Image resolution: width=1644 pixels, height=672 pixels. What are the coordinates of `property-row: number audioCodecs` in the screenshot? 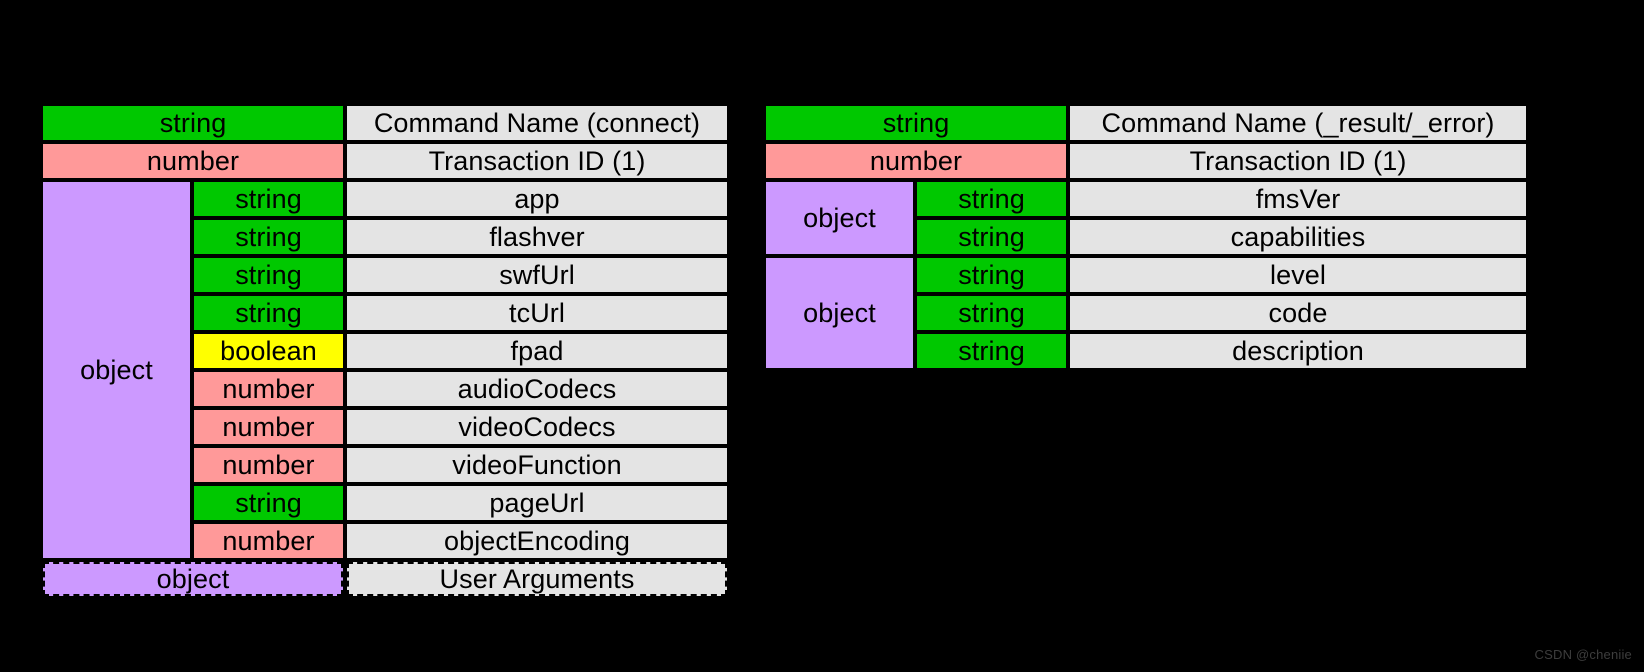 It's located at (460, 389).